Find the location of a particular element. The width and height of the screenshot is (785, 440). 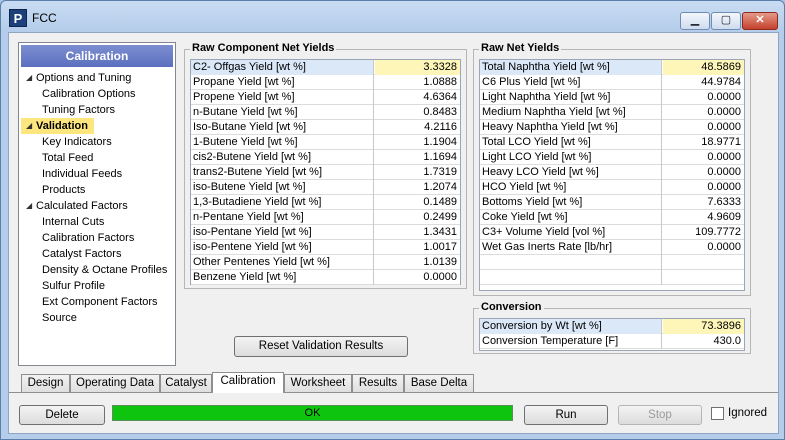

row-value: 7.6333 is located at coordinates (703, 202).